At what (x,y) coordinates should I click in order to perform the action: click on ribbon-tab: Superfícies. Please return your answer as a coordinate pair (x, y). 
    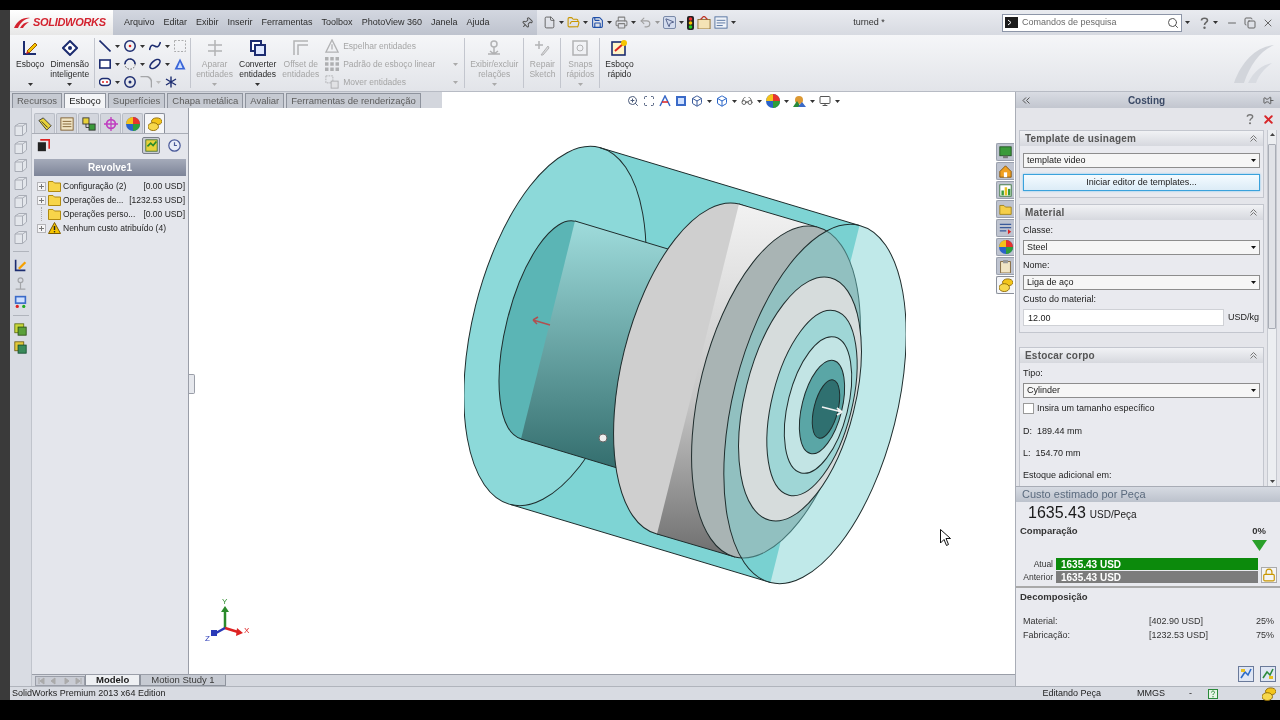
    Looking at the image, I should click on (136, 100).